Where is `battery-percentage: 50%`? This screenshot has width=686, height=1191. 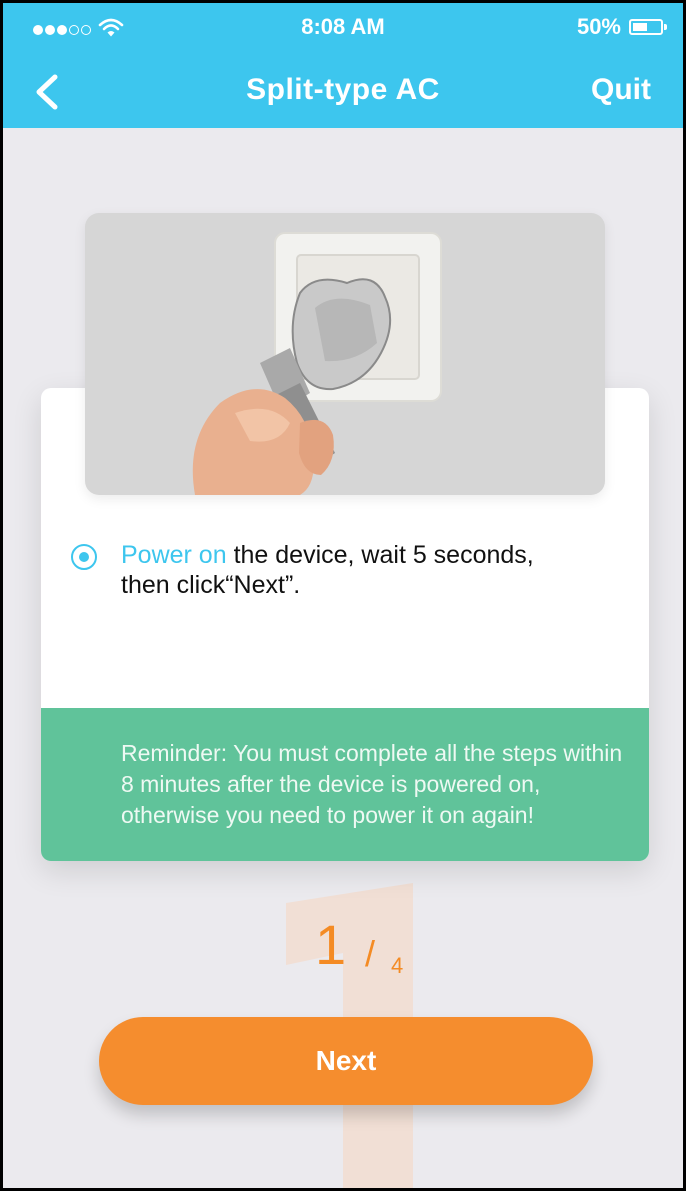 battery-percentage: 50% is located at coordinates (598, 26).